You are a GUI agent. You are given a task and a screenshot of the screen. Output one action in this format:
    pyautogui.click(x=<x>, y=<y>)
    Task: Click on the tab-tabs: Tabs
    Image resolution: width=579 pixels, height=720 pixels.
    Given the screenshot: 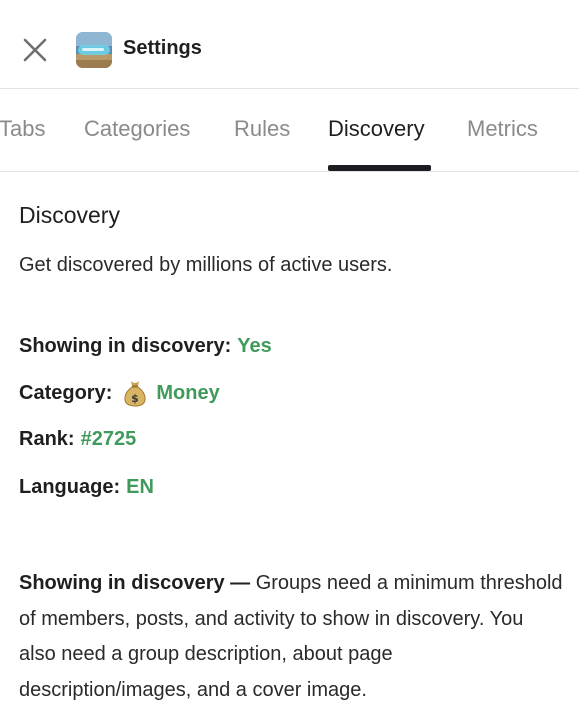 What is the action you would take?
    pyautogui.click(x=22, y=129)
    